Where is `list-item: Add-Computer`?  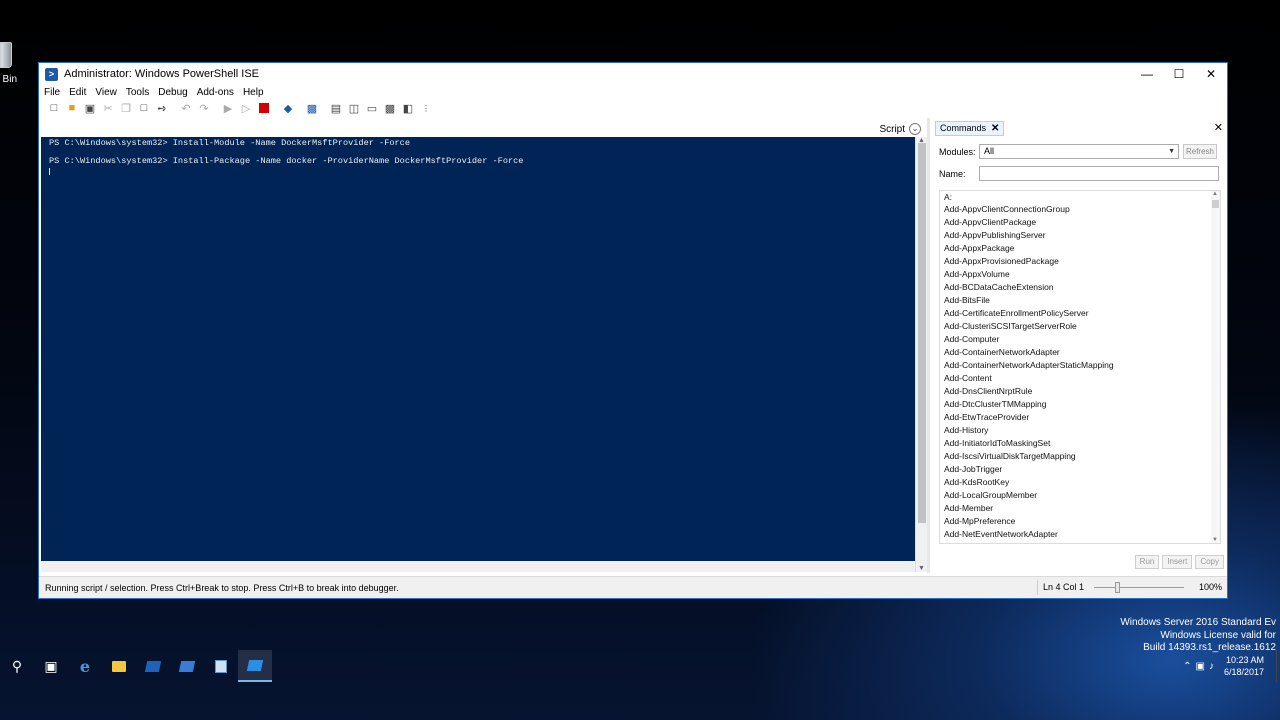
list-item: Add-Computer is located at coordinates (1080, 339).